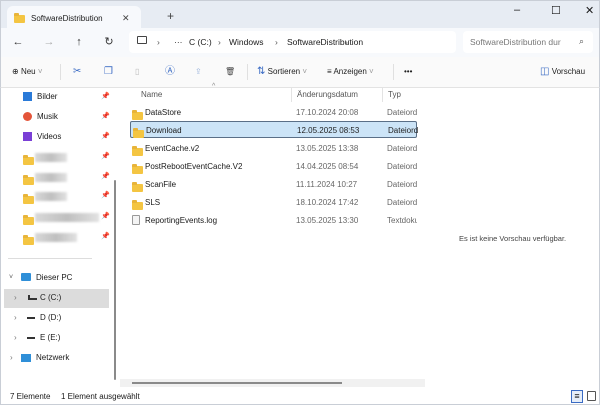  What do you see at coordinates (164, 130) in the screenshot?
I see `file-name: Download` at bounding box center [164, 130].